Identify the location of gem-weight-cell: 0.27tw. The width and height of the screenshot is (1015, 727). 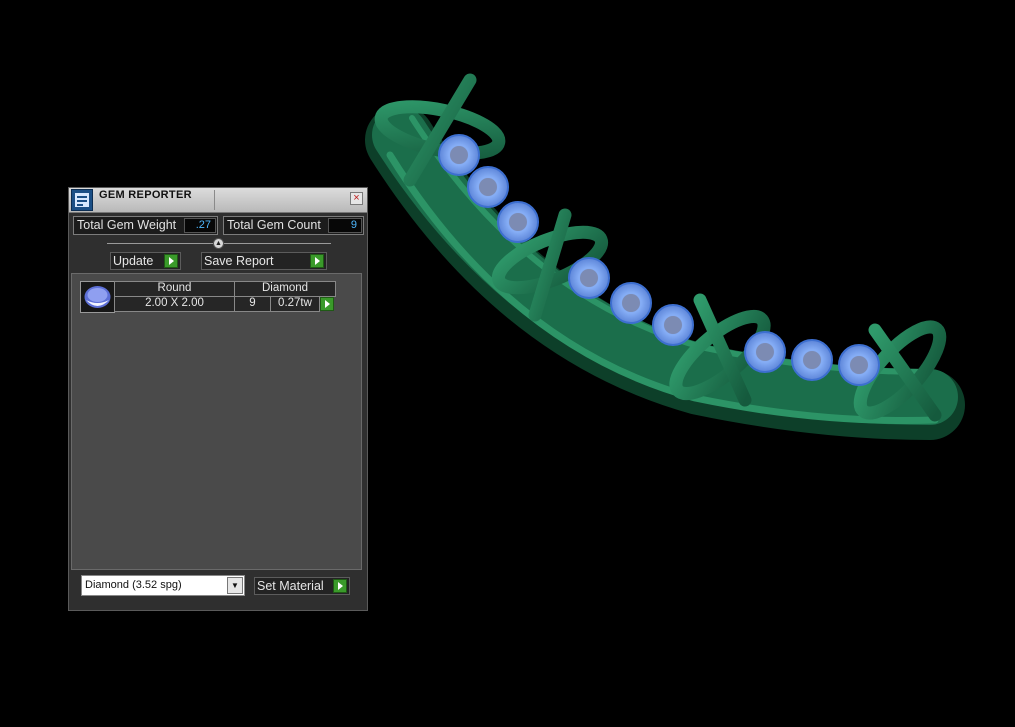
(295, 304).